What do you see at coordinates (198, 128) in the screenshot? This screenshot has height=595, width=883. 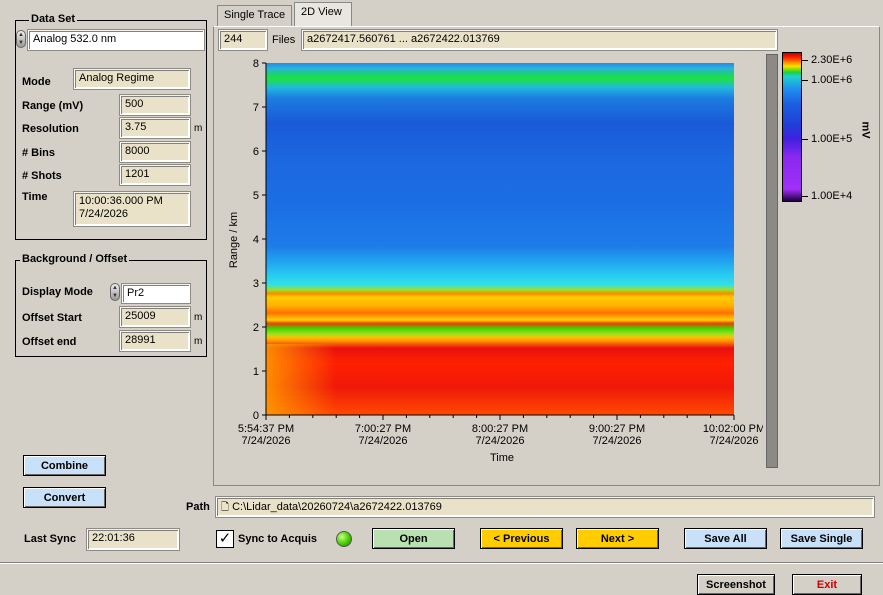 I see `resolution-unit: m` at bounding box center [198, 128].